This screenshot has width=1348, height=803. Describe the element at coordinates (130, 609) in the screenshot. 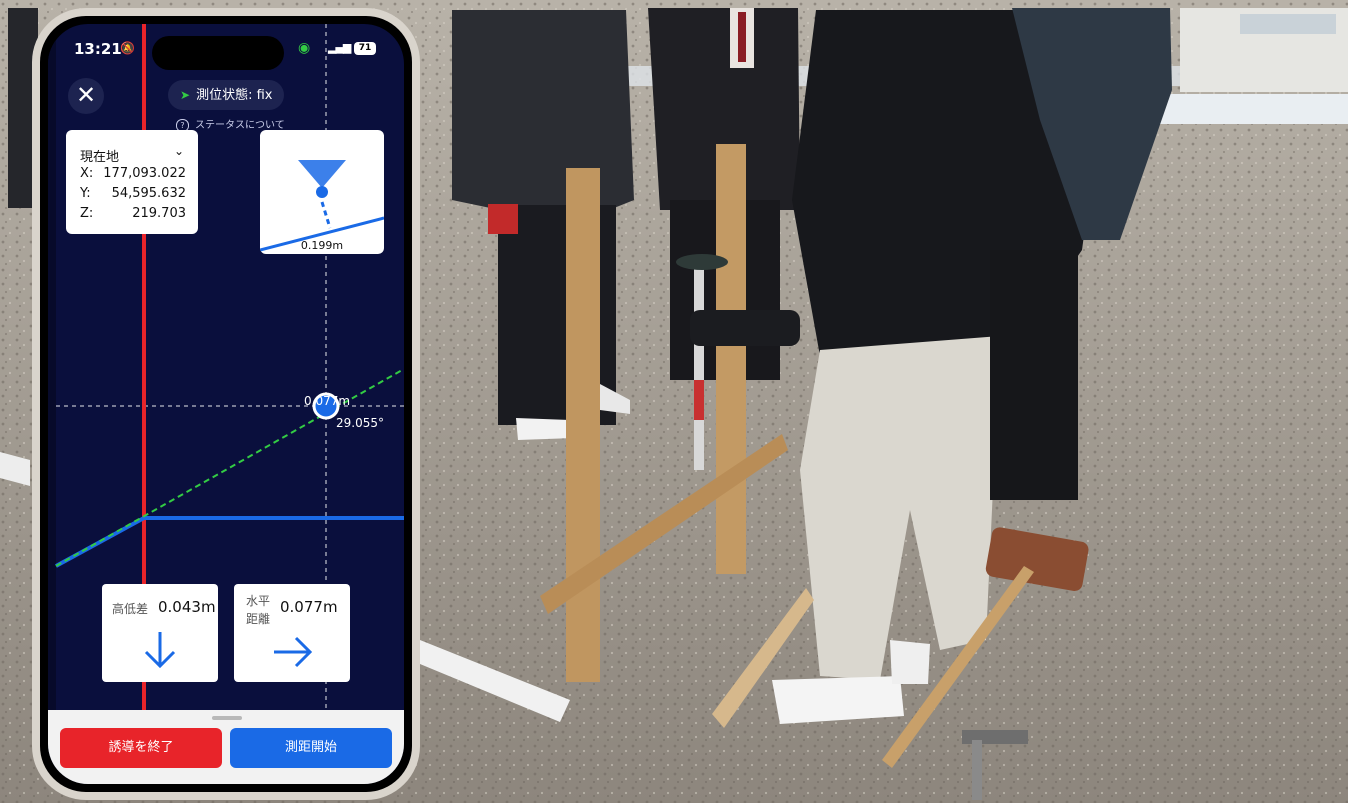

I see `height-diff-label: 高低差` at that location.